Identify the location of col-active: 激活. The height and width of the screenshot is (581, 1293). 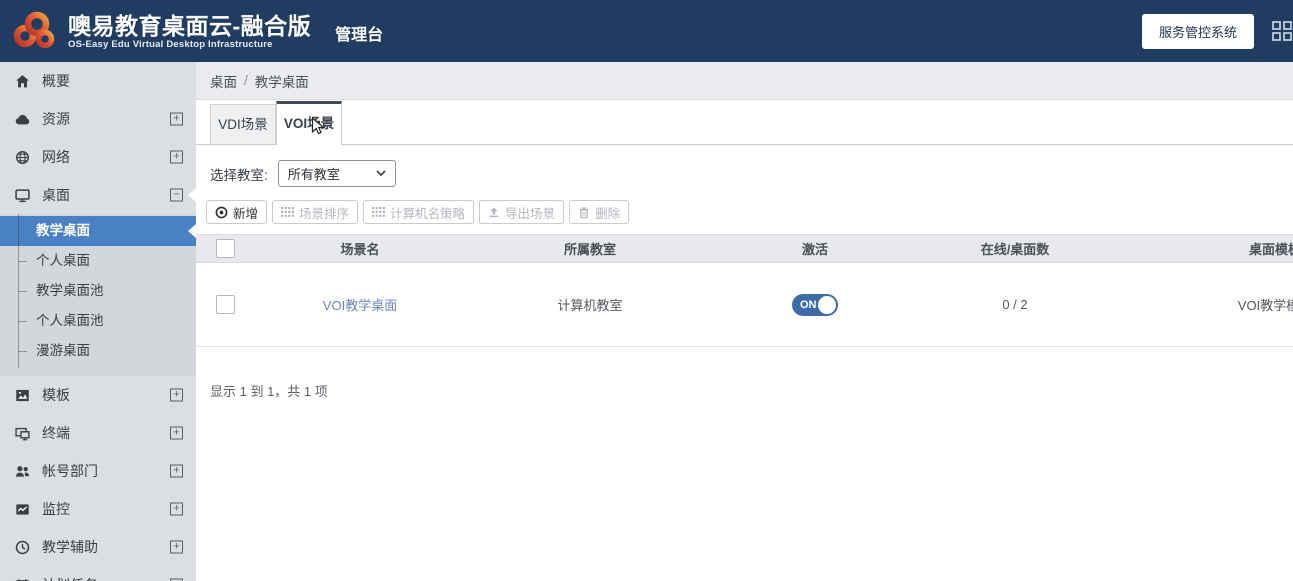
(815, 248).